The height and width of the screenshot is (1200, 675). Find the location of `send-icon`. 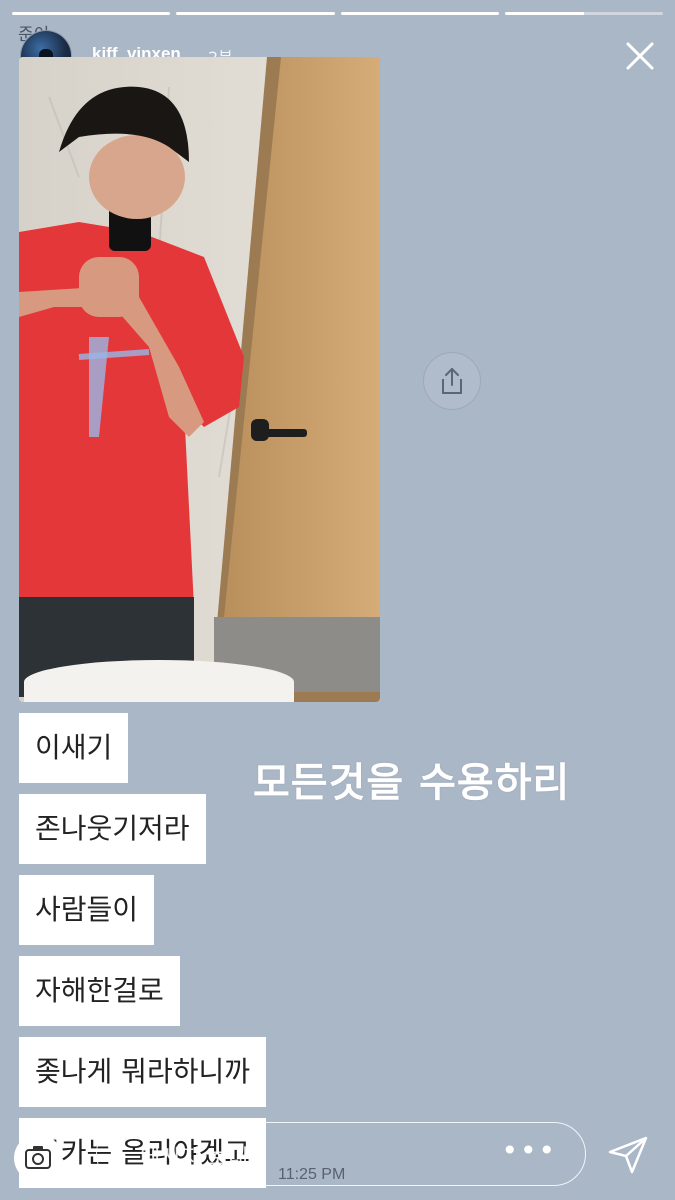

send-icon is located at coordinates (628, 1155).